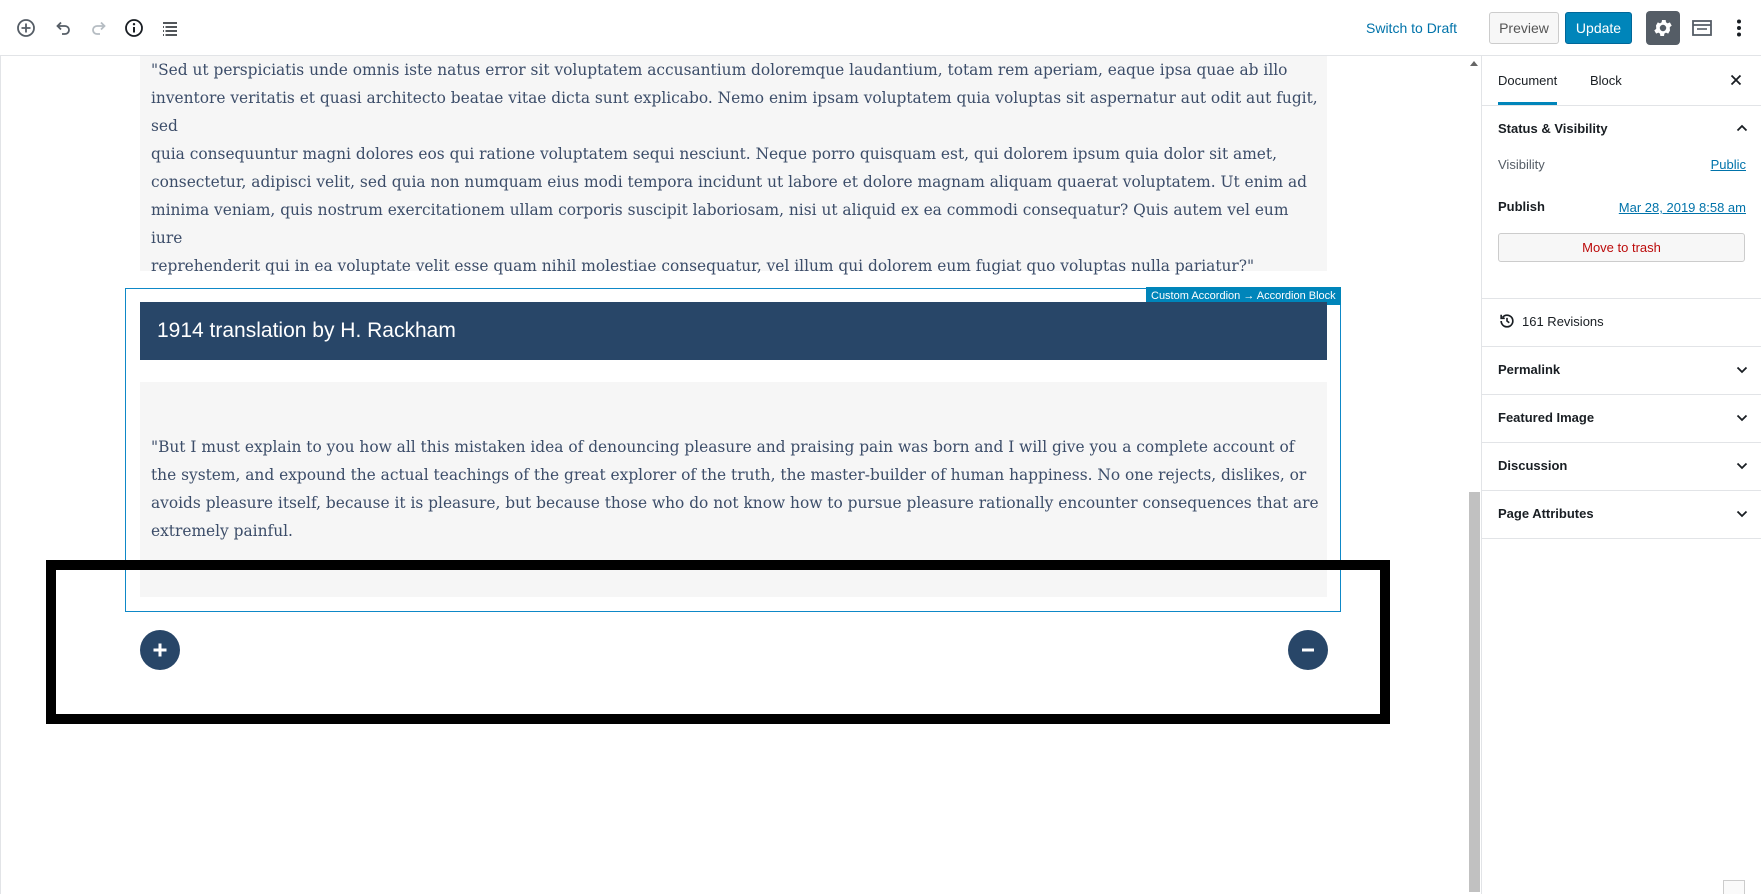 This screenshot has width=1761, height=894. What do you see at coordinates (1474, 475) in the screenshot?
I see `editor-scrollbar` at bounding box center [1474, 475].